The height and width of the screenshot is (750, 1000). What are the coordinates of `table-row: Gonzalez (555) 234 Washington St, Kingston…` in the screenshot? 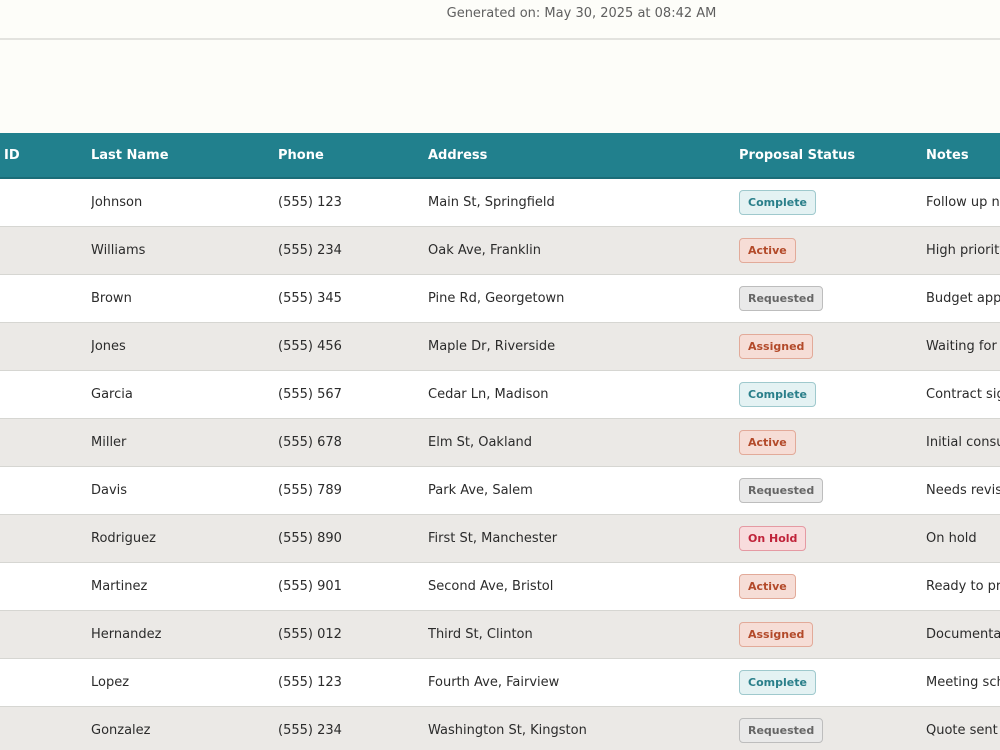 It's located at (500, 728).